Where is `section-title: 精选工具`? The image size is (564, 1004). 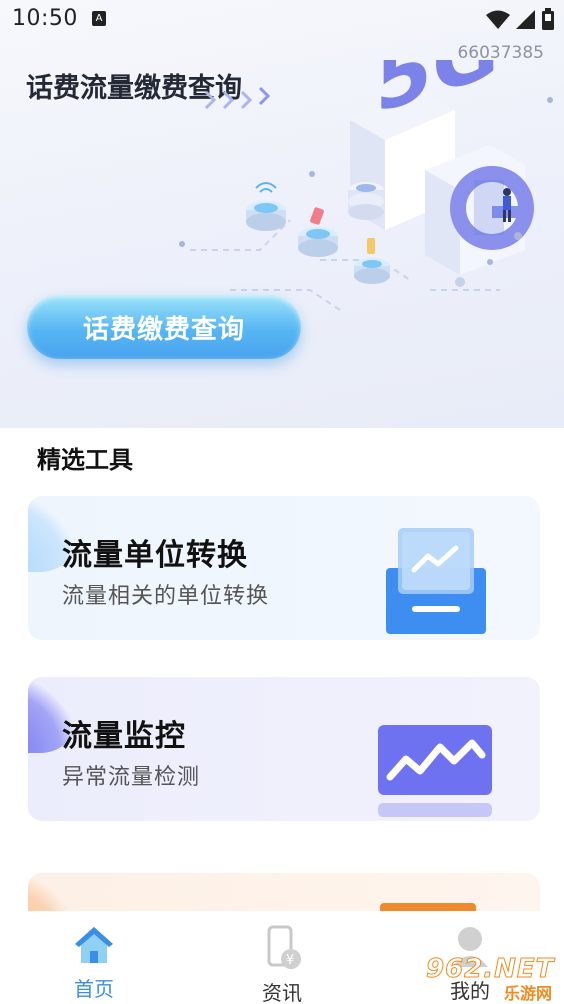
section-title: 精选工具 is located at coordinates (85, 460).